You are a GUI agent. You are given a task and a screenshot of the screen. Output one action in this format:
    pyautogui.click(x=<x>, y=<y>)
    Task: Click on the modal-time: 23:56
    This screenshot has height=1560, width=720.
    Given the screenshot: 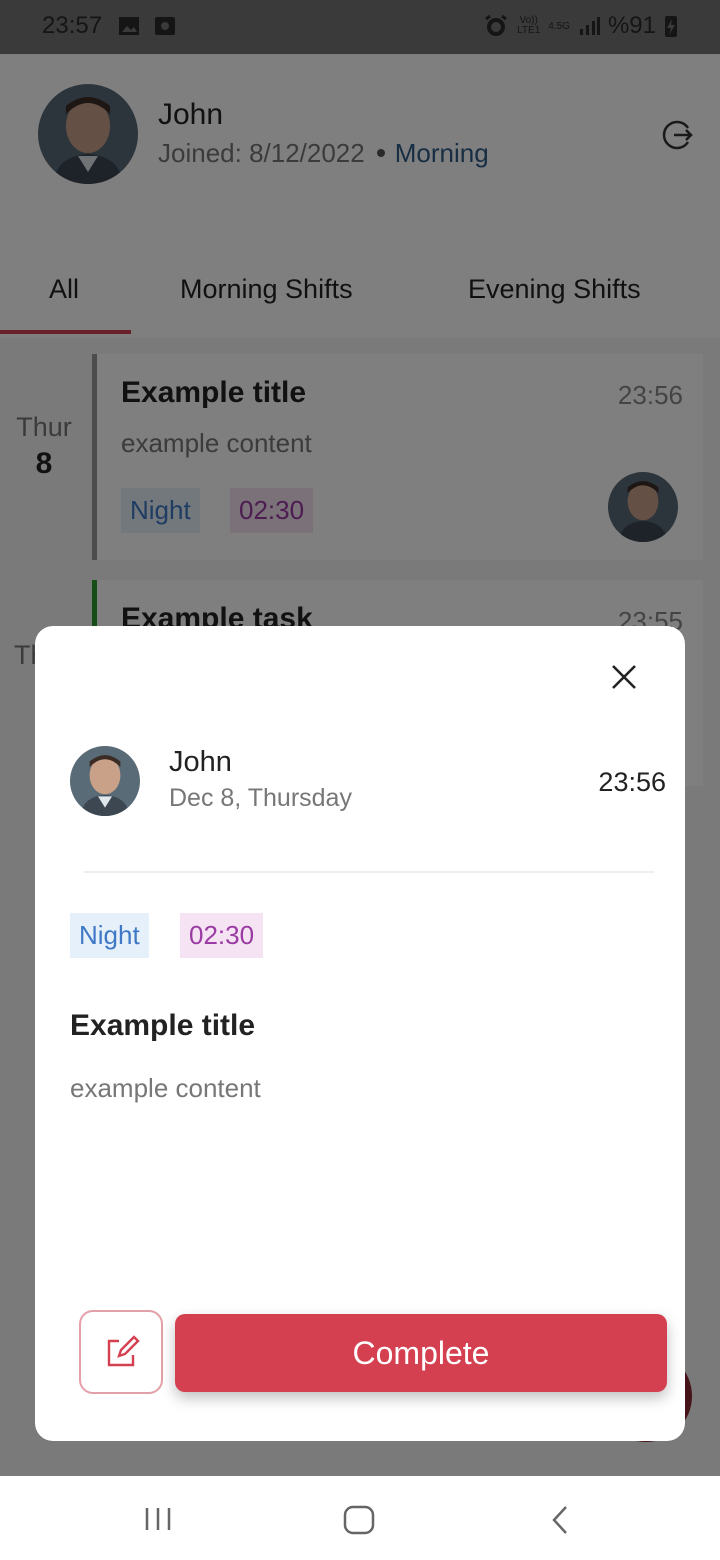 What is the action you would take?
    pyautogui.click(x=632, y=782)
    